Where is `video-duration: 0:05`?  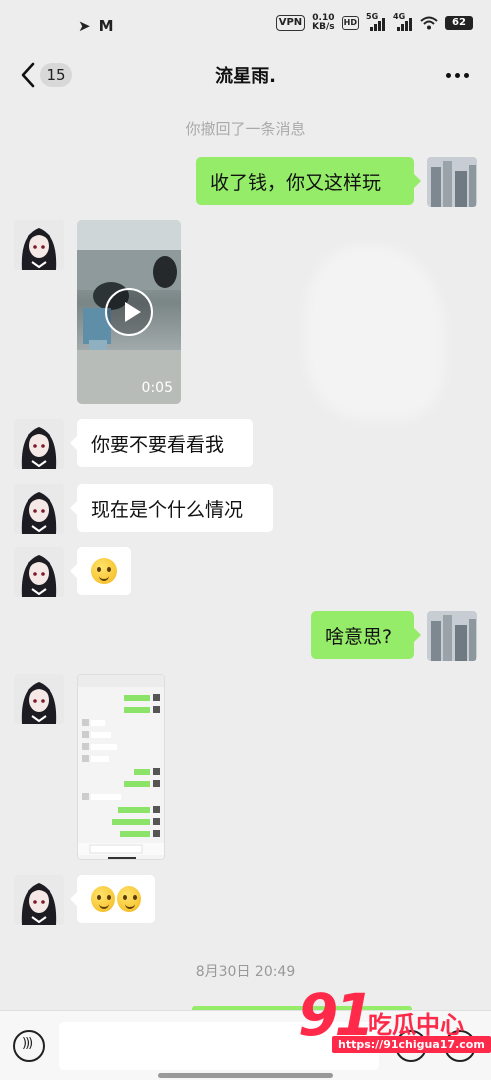 video-duration: 0:05 is located at coordinates (157, 388).